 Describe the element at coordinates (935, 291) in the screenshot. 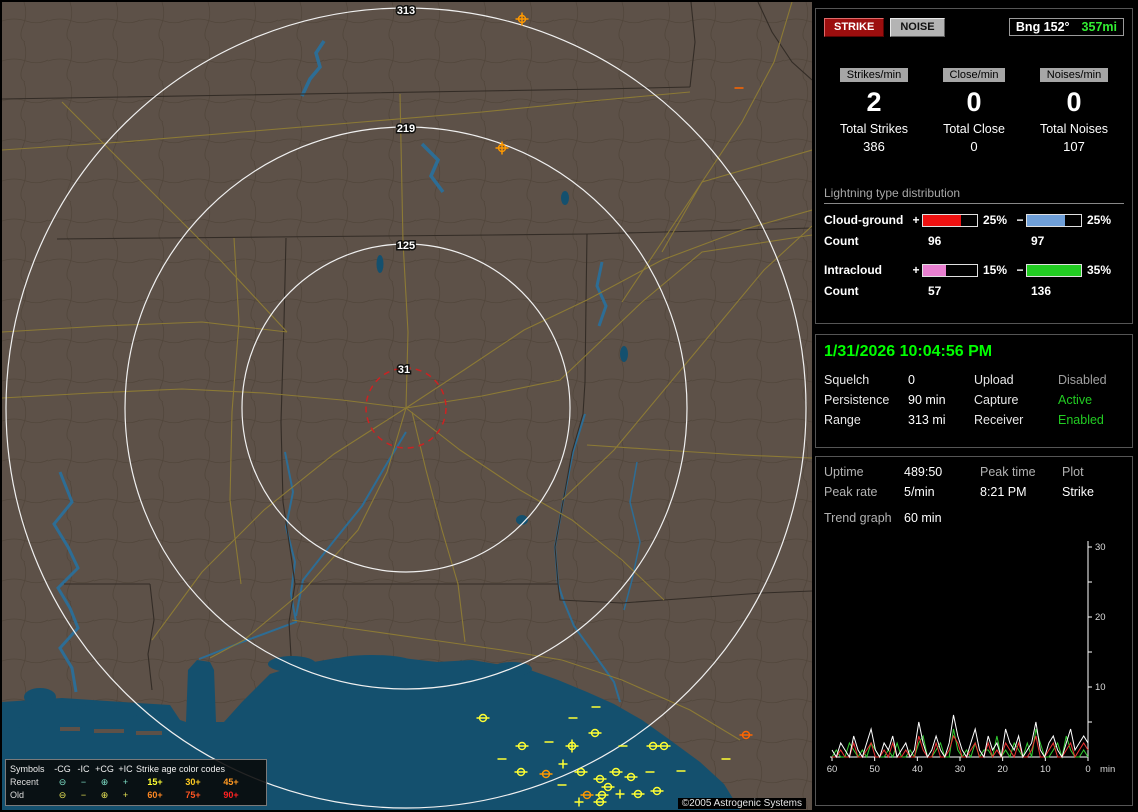

I see `plus-count: 57` at that location.